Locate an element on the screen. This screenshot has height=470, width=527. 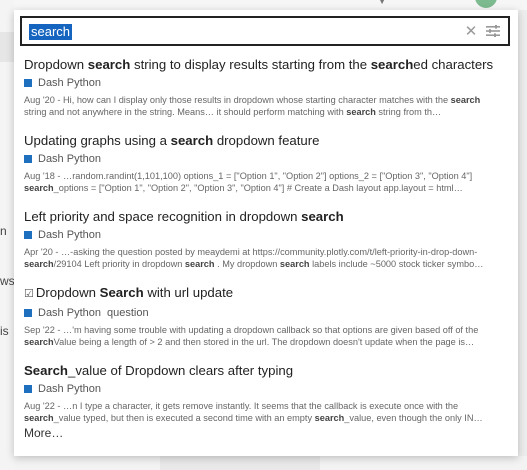
background-footer is located at coordinates (270, 463).